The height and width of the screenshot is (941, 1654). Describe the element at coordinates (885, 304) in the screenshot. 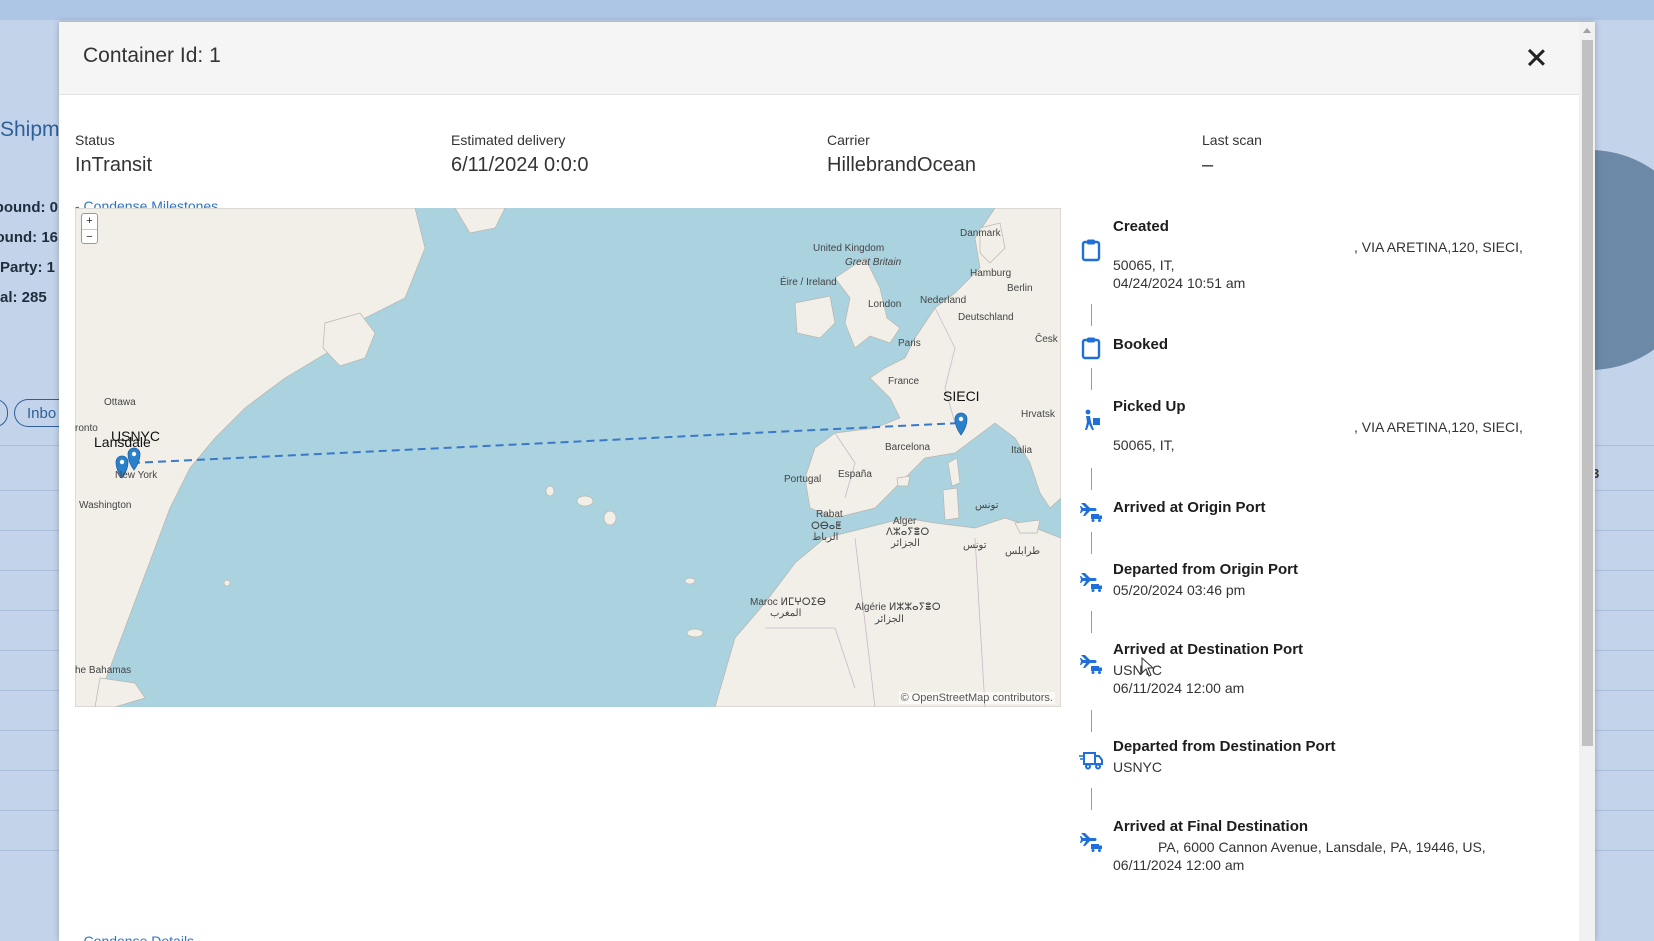

I see `map-label: London` at that location.